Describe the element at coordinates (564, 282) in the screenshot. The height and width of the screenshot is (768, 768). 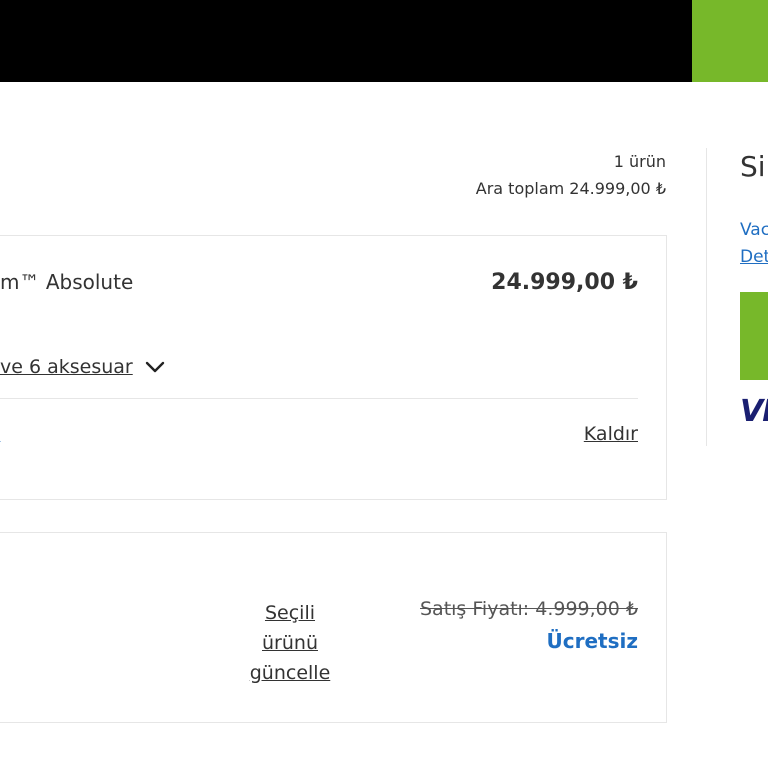
I see `product-price: 24.999,00 ₺` at that location.